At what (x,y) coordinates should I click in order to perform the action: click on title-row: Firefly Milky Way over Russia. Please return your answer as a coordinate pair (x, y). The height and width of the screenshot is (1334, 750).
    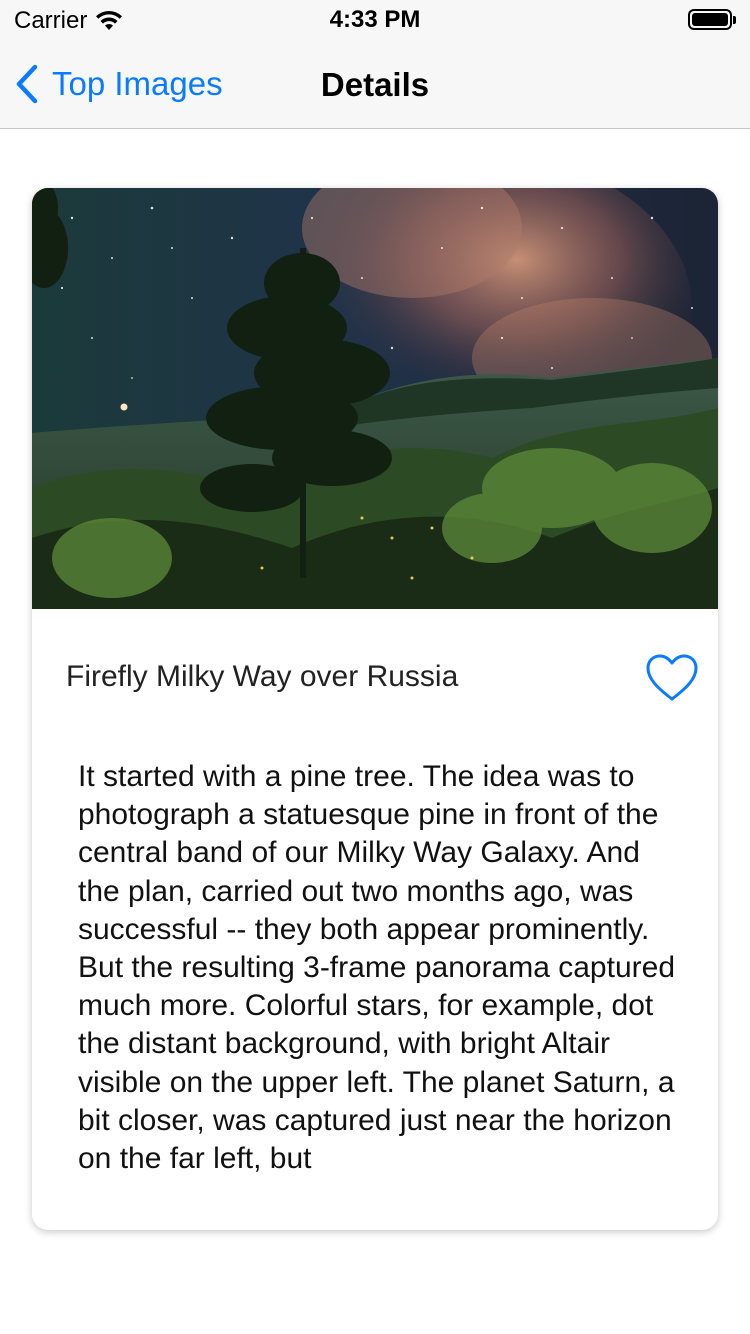
    Looking at the image, I should click on (382, 678).